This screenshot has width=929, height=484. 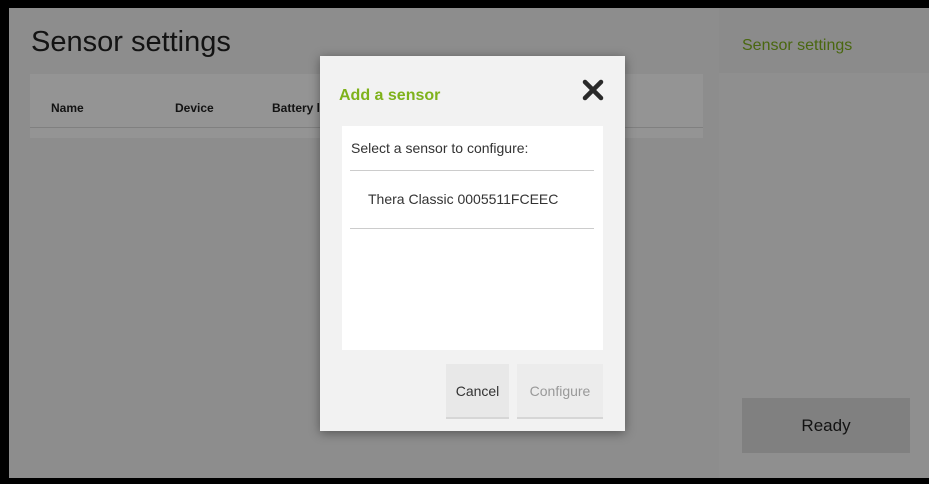 What do you see at coordinates (463, 199) in the screenshot?
I see `sensor-name: Thera Classic 0005511FCEEC` at bounding box center [463, 199].